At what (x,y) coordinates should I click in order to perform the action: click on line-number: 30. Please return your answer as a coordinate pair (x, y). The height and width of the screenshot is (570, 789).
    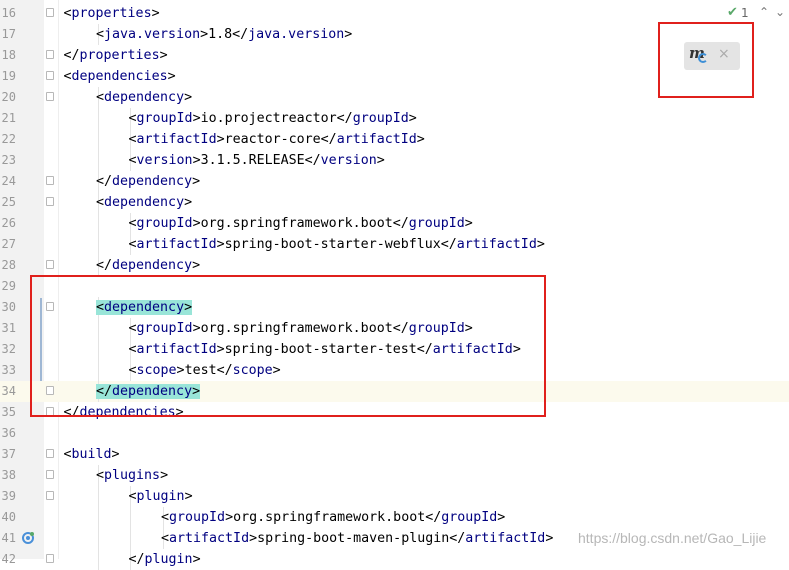
    Looking at the image, I should click on (8, 307).